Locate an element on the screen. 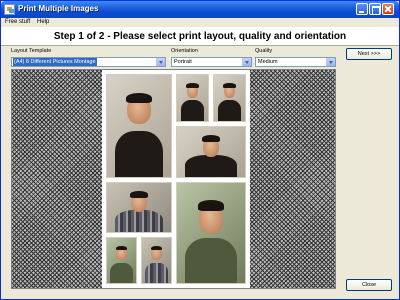  next-button-label: Next >>> is located at coordinates (369, 54).